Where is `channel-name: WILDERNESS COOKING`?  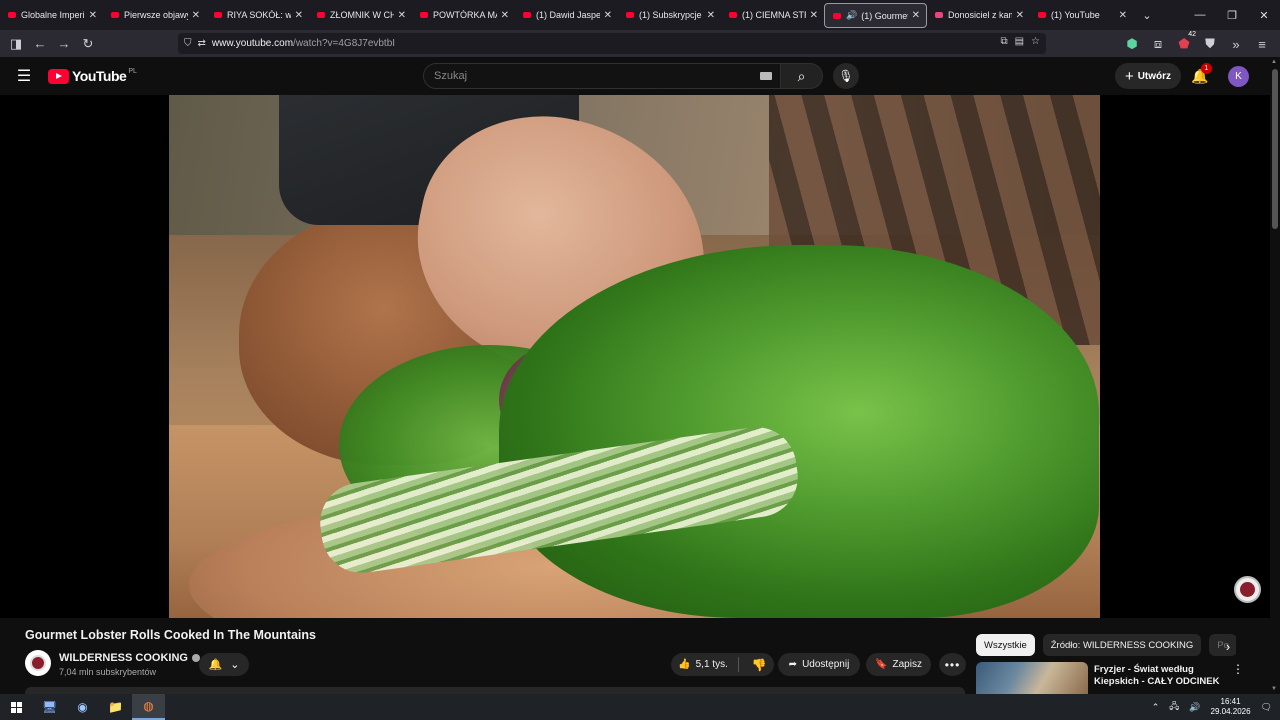
channel-name: WILDERNESS COOKING is located at coordinates (123, 658).